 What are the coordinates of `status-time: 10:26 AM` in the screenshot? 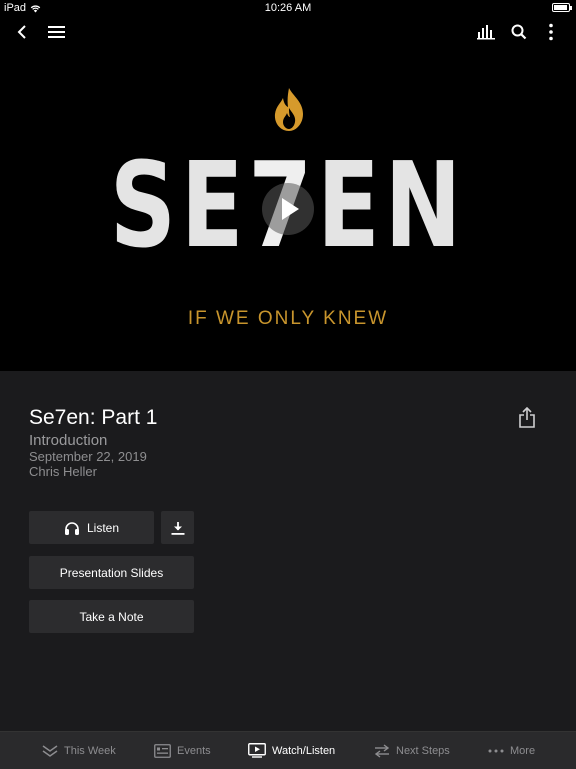 It's located at (288, 8).